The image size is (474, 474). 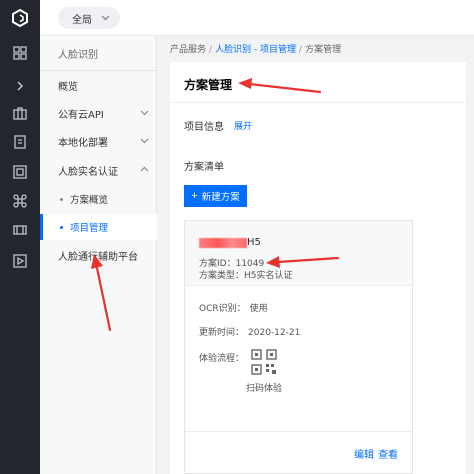 I want to click on left-rail, so click(x=20, y=237).